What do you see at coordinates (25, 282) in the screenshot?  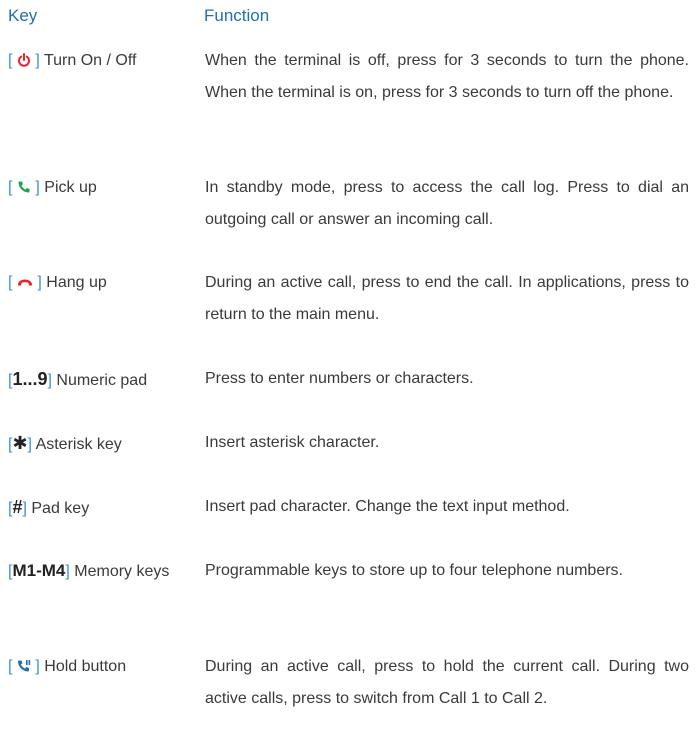 I see `phone-hangup-icon` at bounding box center [25, 282].